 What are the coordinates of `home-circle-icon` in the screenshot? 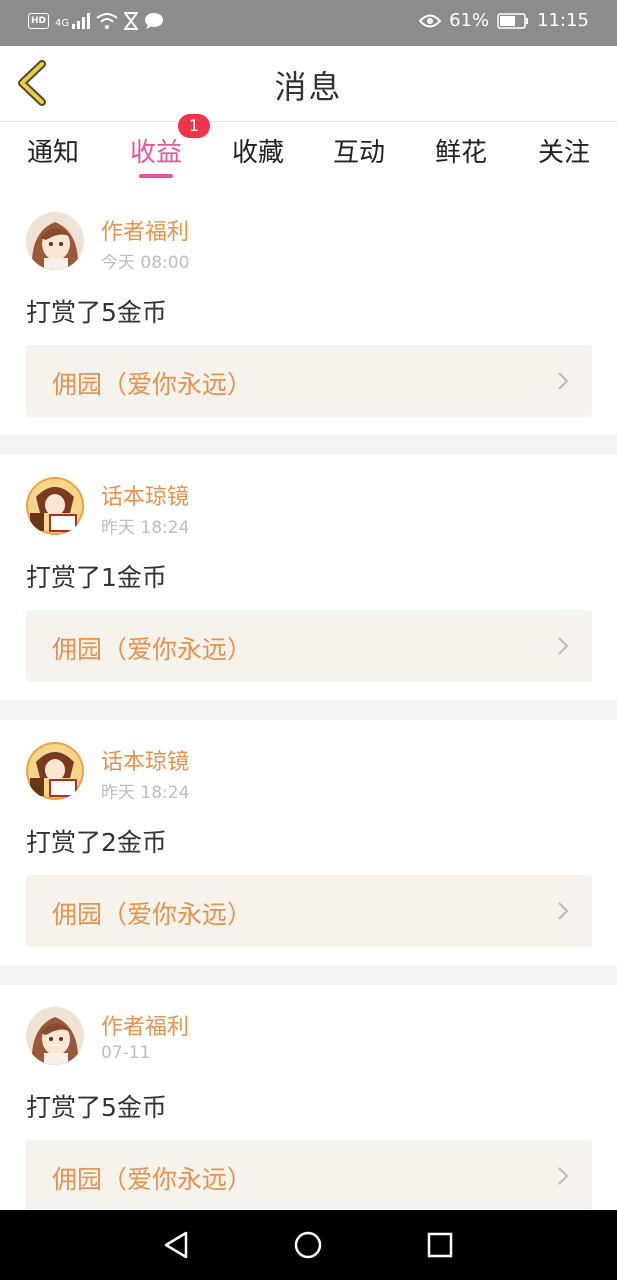 It's located at (308, 1245).